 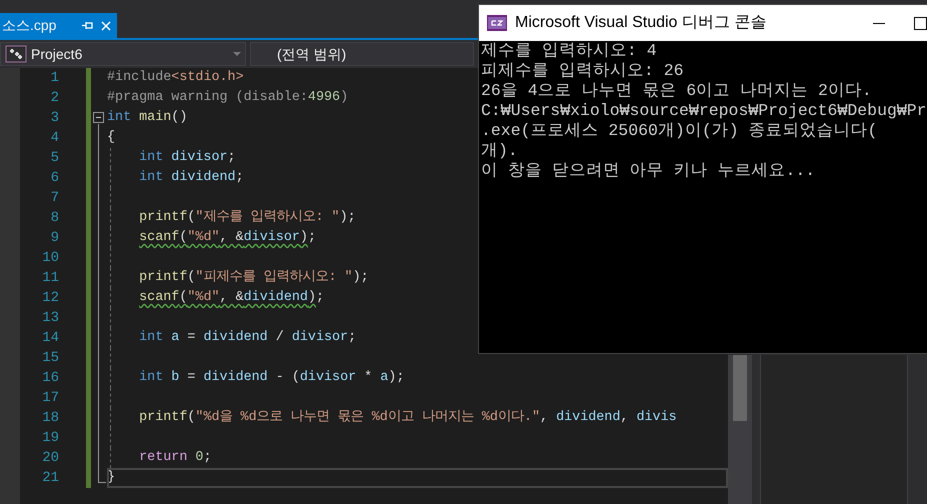 What do you see at coordinates (54, 118) in the screenshot?
I see `line-number: 3` at bounding box center [54, 118].